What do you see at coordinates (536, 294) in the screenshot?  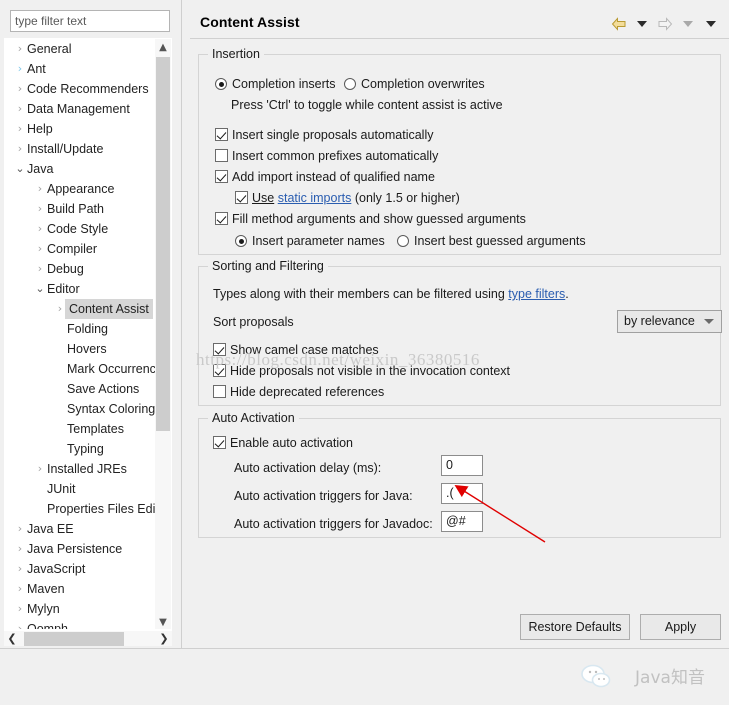 I see `type-filters-link: type filters` at bounding box center [536, 294].